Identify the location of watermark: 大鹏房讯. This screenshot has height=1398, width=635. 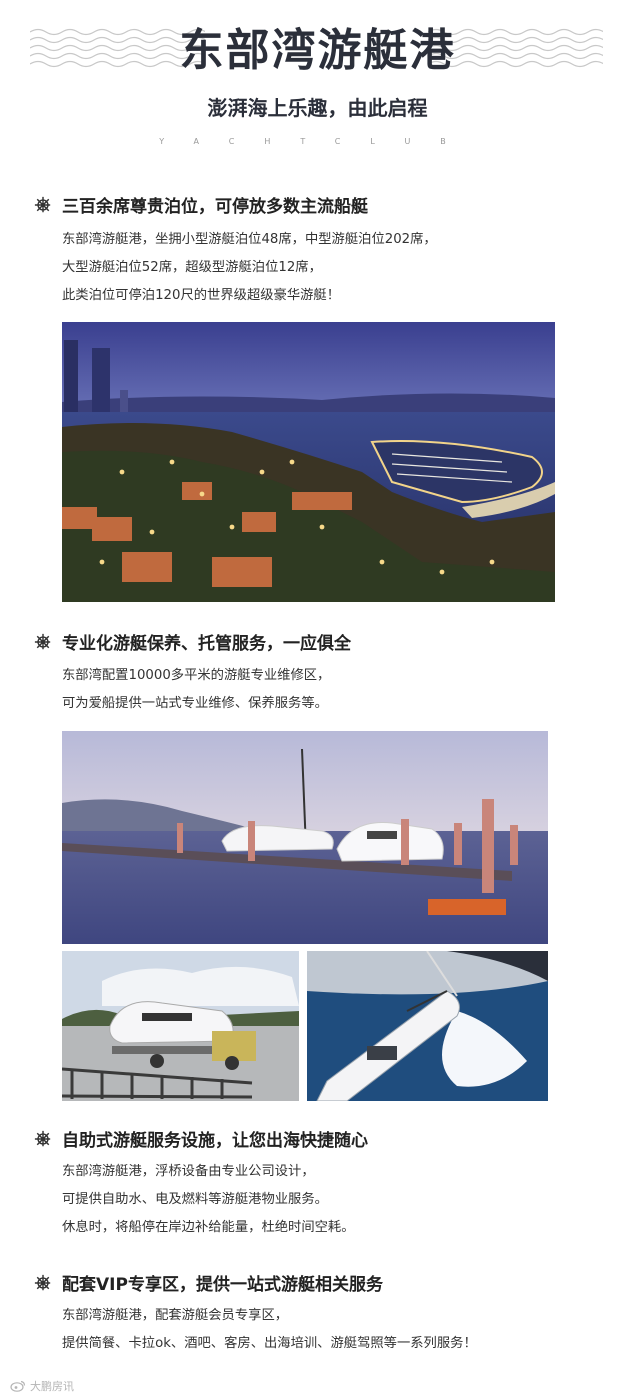
(42, 1386).